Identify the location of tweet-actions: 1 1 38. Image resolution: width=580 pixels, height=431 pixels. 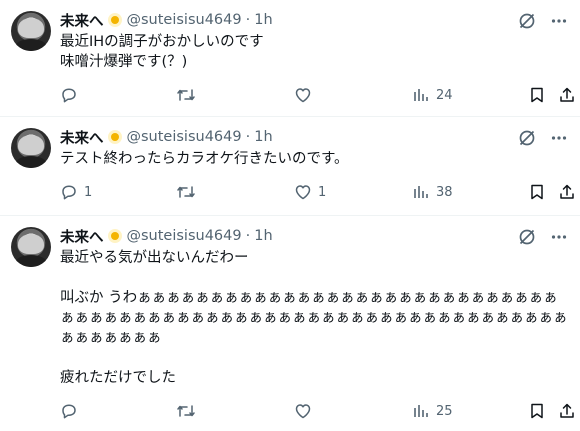
(317, 193).